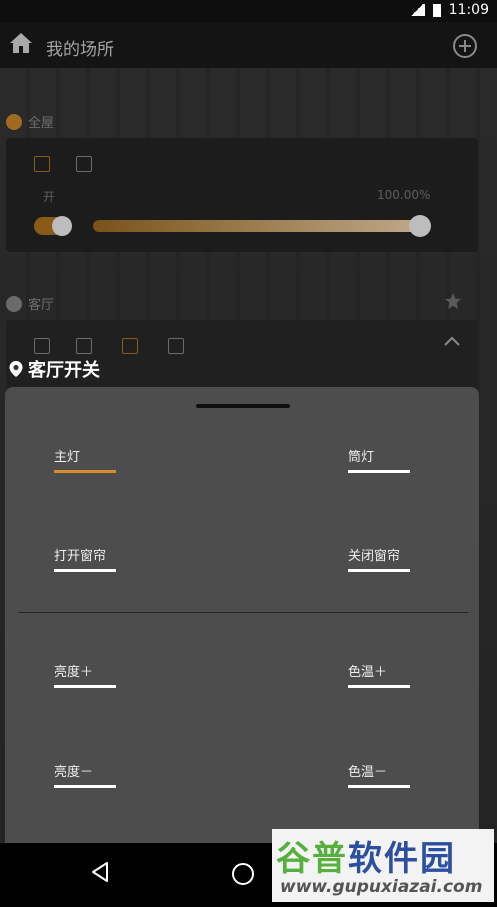 This screenshot has width=497, height=907. I want to click on status-time: 11:09, so click(468, 10).